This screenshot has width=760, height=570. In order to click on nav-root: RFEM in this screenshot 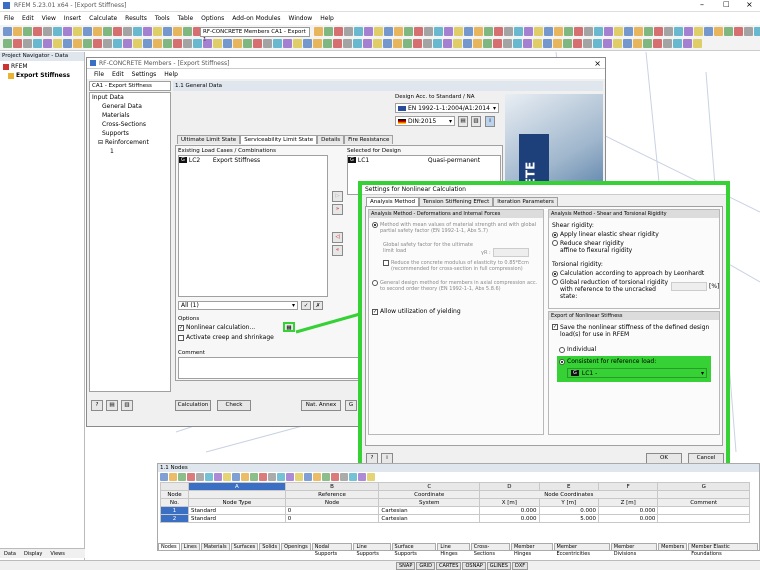, I will do `click(42, 66)`.